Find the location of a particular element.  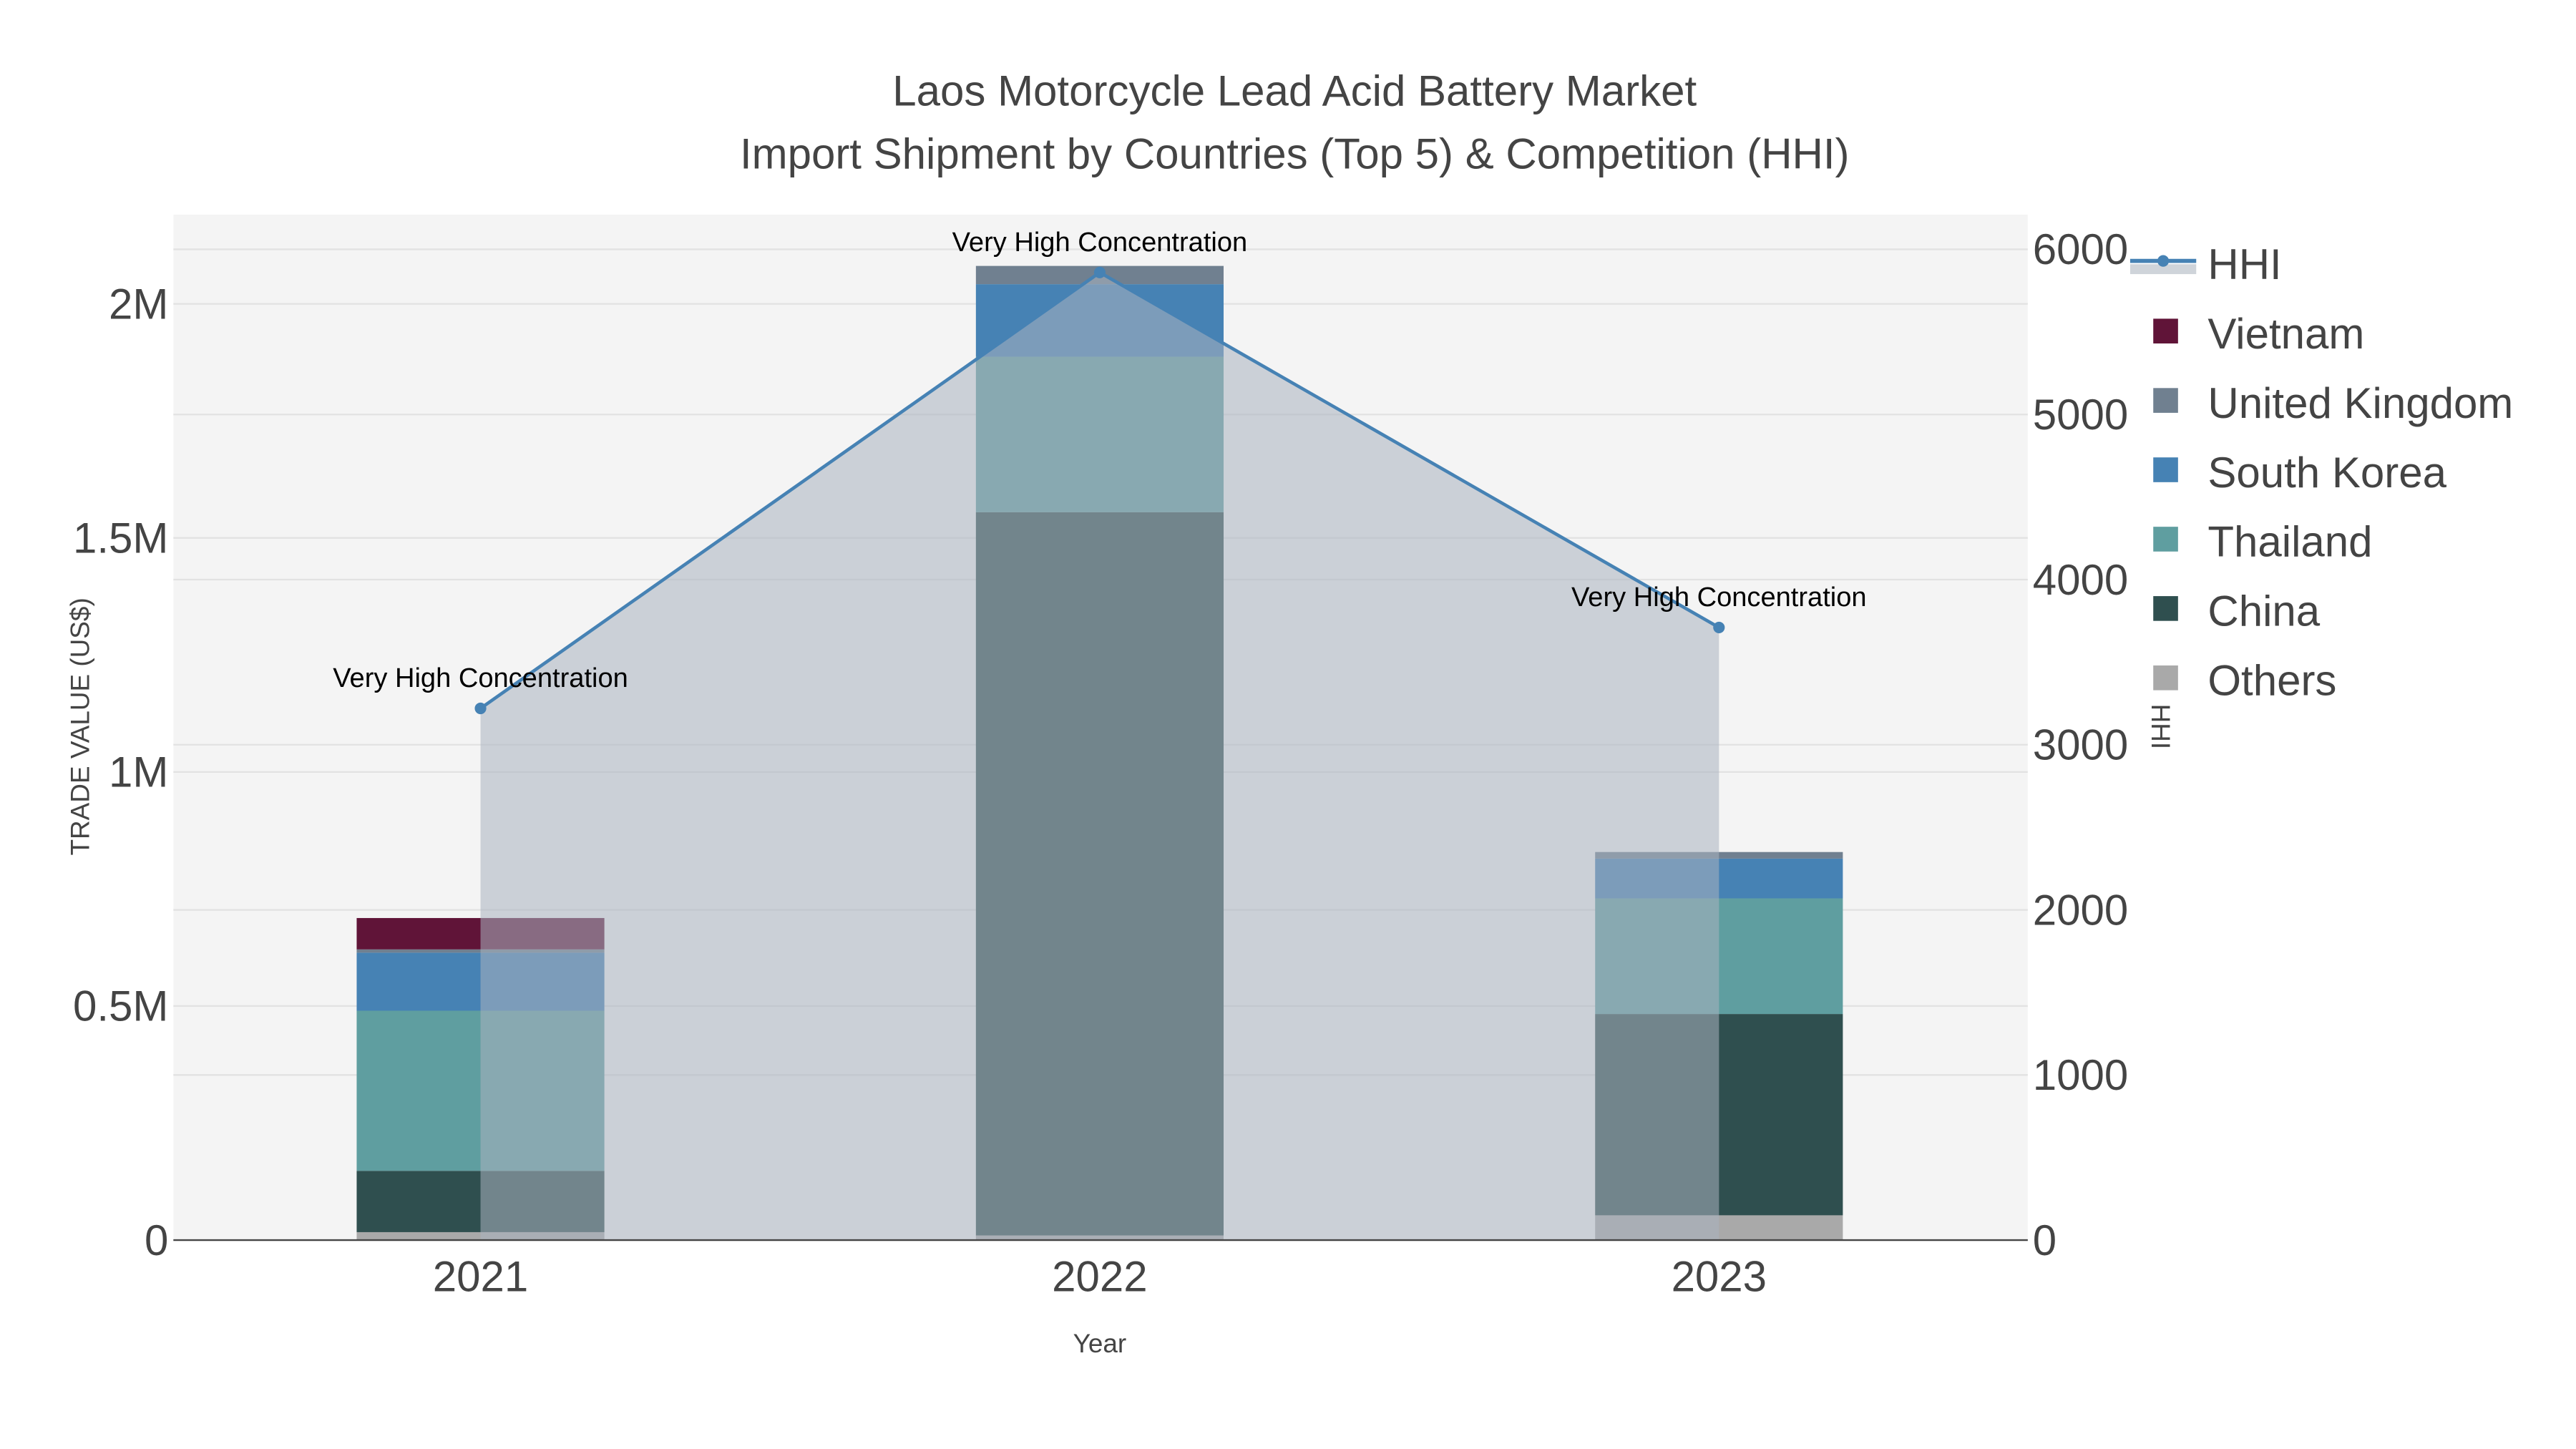

y2-tick-label: 0 is located at coordinates (2045, 1240).